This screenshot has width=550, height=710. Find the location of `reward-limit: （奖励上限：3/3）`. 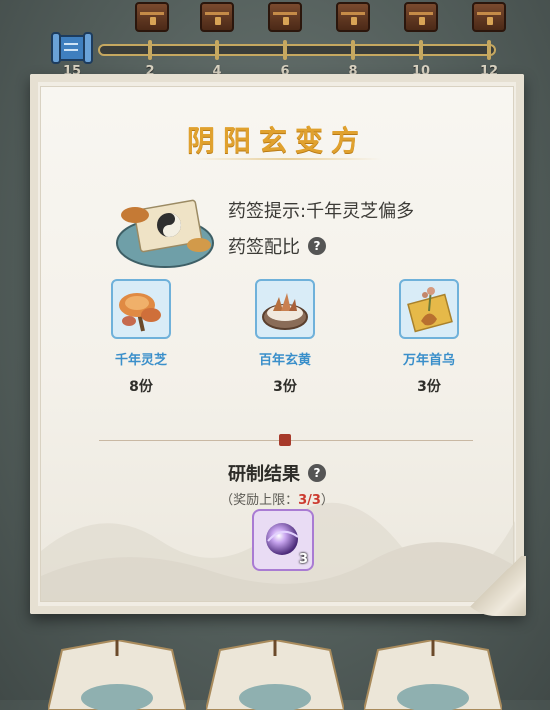

reward-limit: （奖励上限：3/3） is located at coordinates (277, 498).